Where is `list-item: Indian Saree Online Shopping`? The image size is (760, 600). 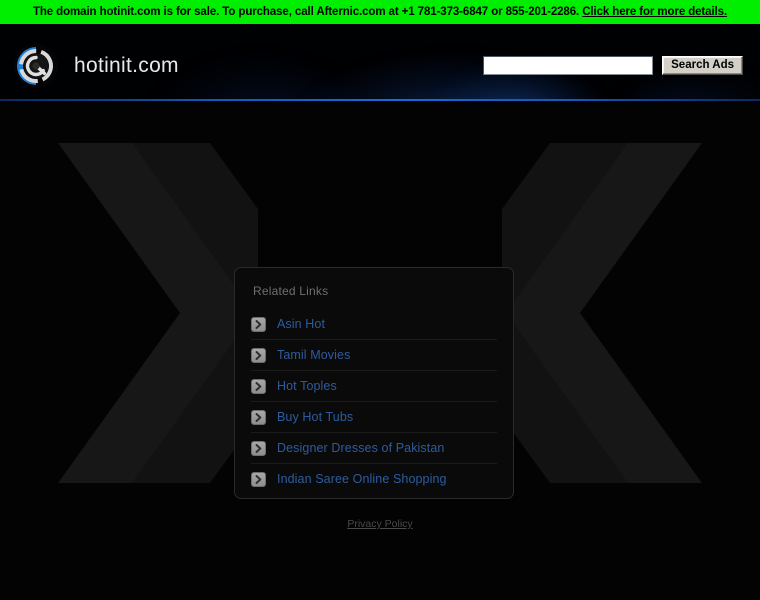 list-item: Indian Saree Online Shopping is located at coordinates (374, 479).